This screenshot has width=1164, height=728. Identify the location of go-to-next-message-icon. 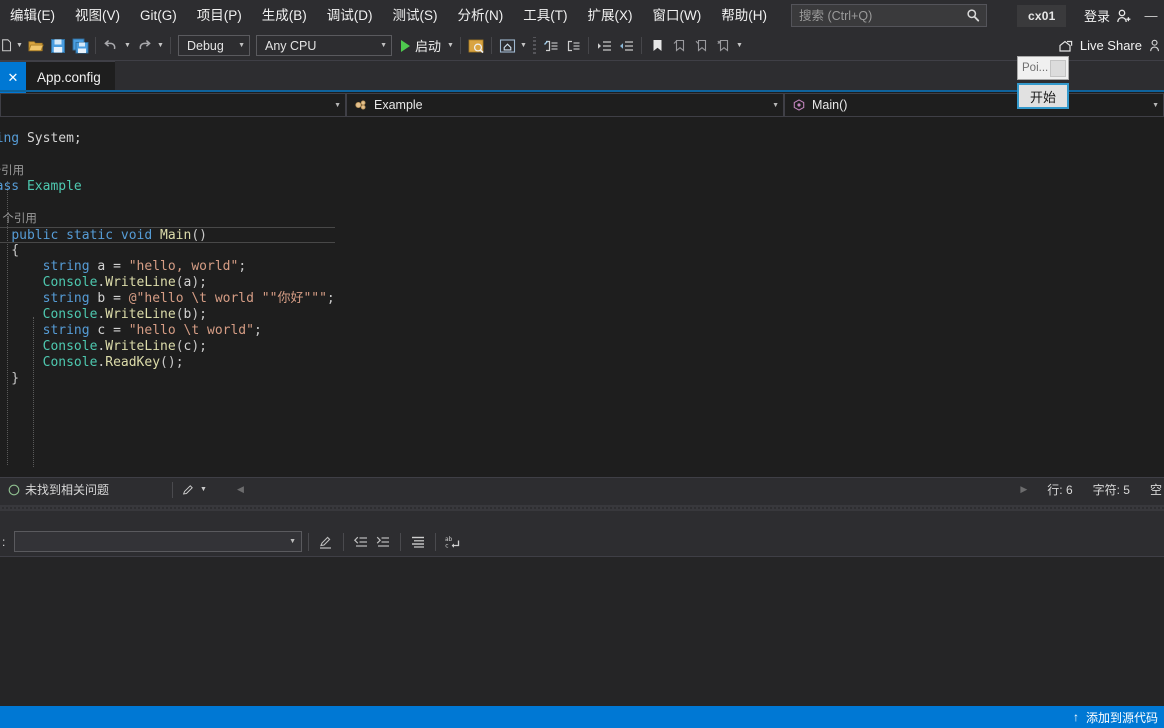
(383, 542).